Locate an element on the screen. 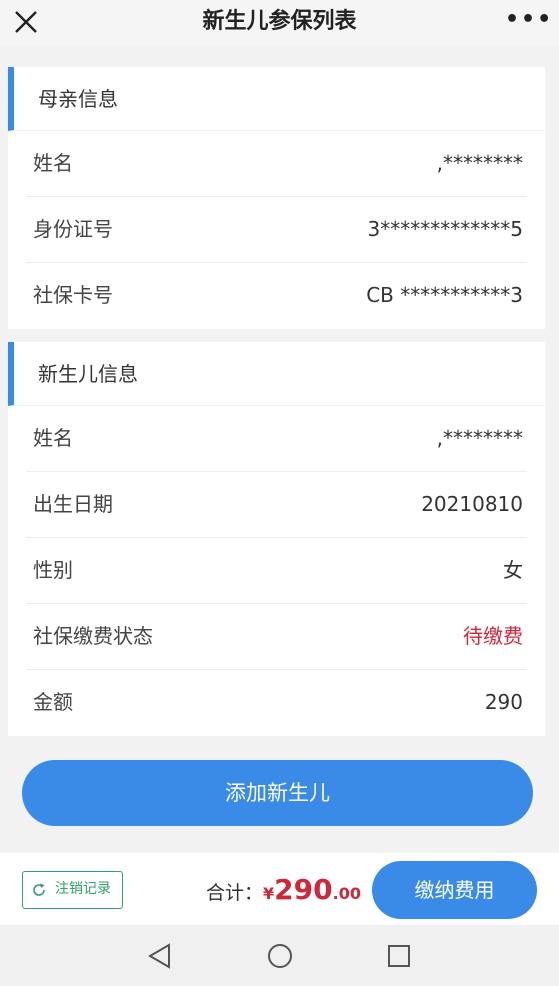  row-label: 出生日期 is located at coordinates (73, 504).